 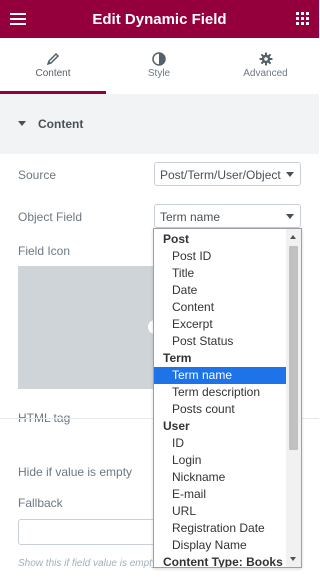 I want to click on panel-title: Edit Dynamic Field, so click(x=159, y=19).